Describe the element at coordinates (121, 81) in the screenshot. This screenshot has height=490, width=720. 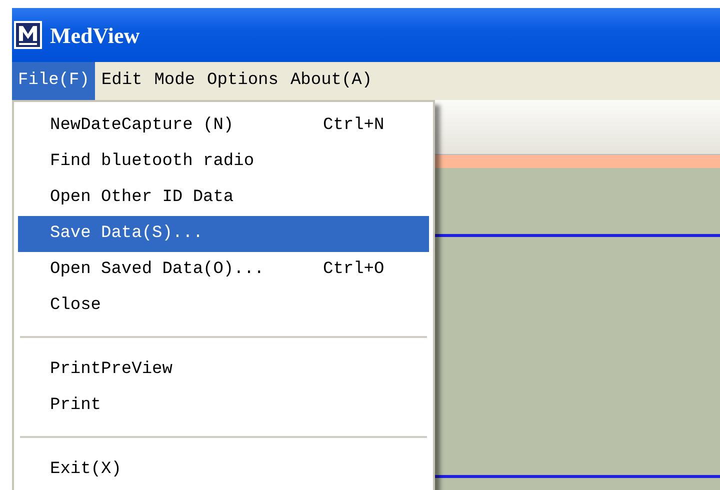
I see `menu-item: Edit` at that location.